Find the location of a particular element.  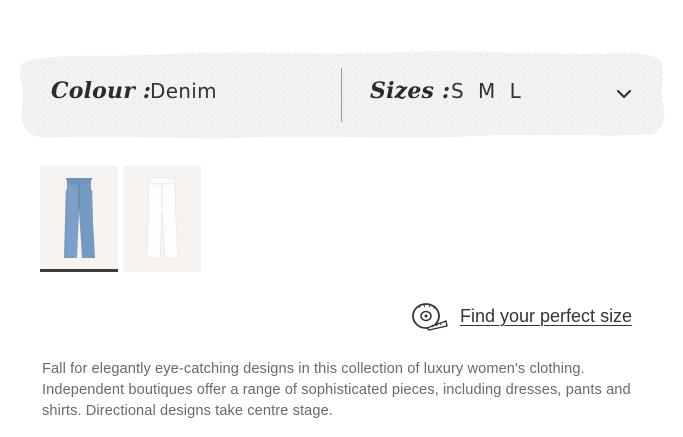

chevron-down-icon is located at coordinates (624, 94).